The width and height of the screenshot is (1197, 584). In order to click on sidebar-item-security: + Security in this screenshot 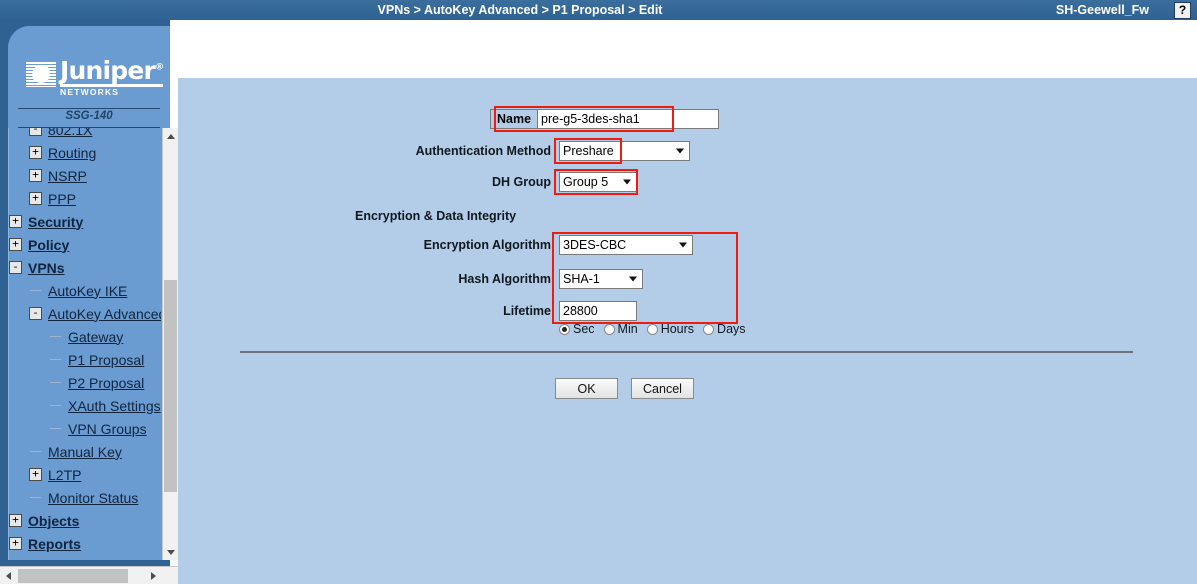, I will do `click(85, 221)`.